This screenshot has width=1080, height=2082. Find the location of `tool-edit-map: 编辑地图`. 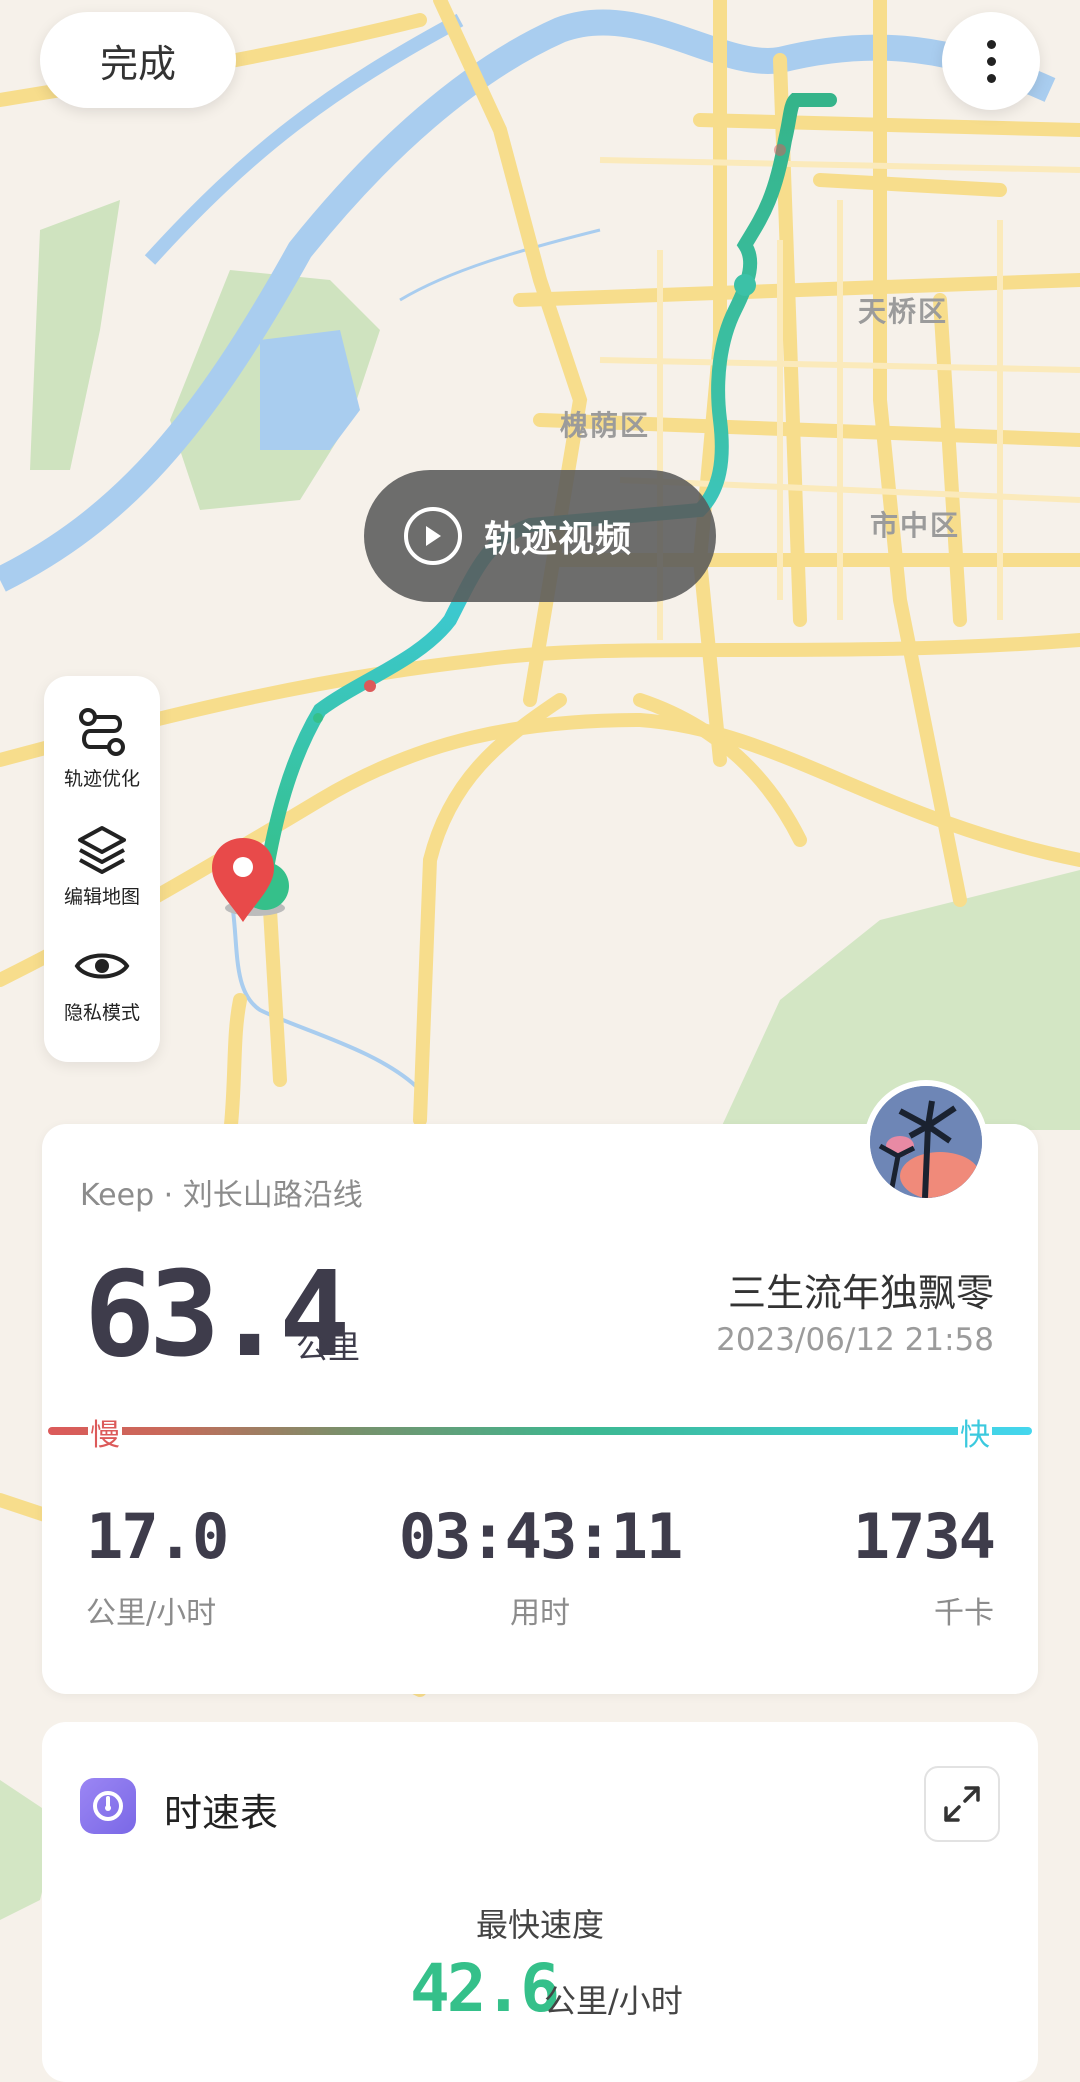

tool-edit-map: 编辑地图 is located at coordinates (102, 865).